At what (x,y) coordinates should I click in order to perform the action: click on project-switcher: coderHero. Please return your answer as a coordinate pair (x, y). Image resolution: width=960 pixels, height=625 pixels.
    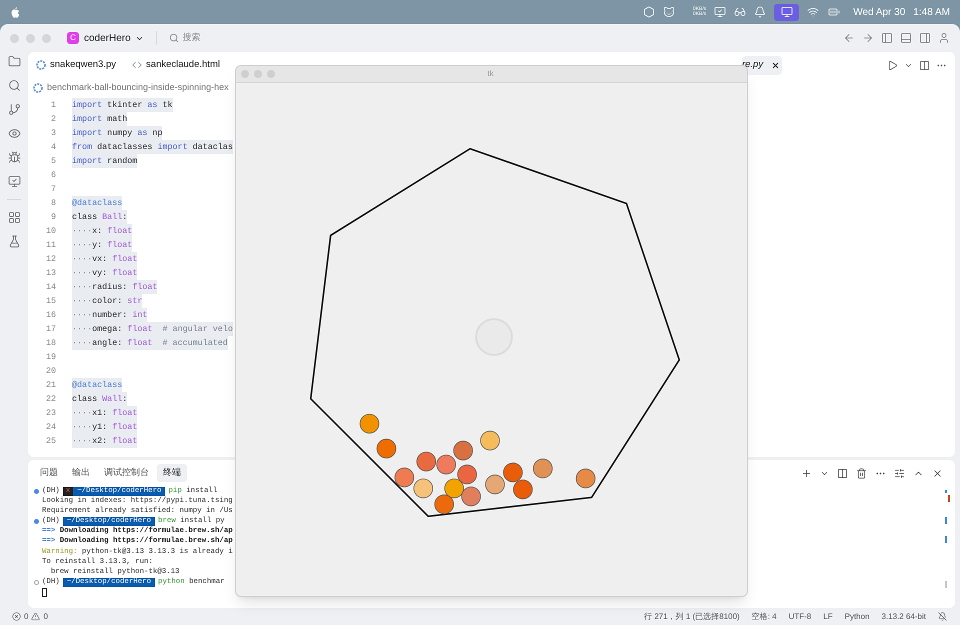
    Looking at the image, I should click on (114, 38).